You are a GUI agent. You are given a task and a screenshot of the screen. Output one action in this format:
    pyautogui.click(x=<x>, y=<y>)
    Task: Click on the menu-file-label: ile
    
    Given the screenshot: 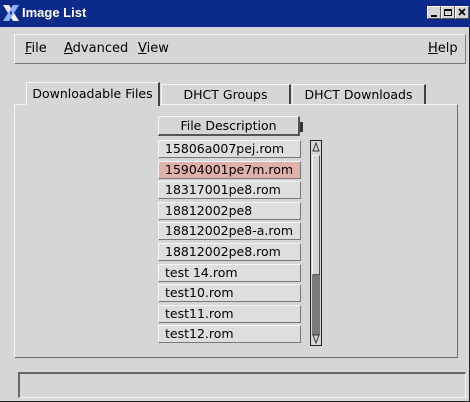 What is the action you would take?
    pyautogui.click(x=39, y=48)
    